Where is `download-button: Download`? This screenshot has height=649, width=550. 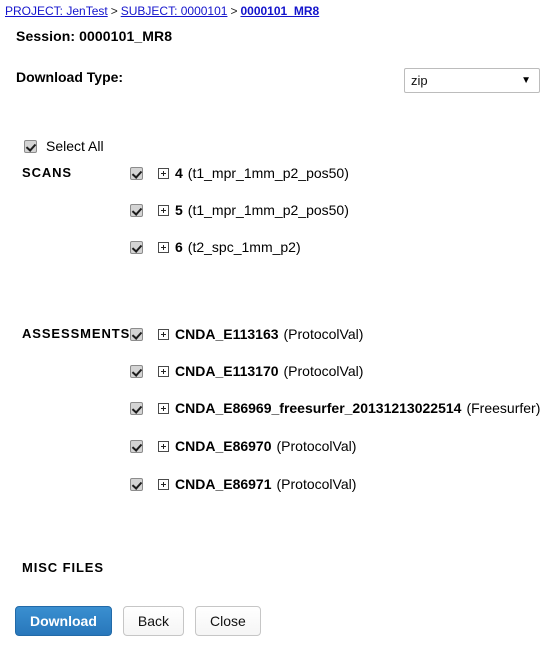 download-button: Download is located at coordinates (63, 621).